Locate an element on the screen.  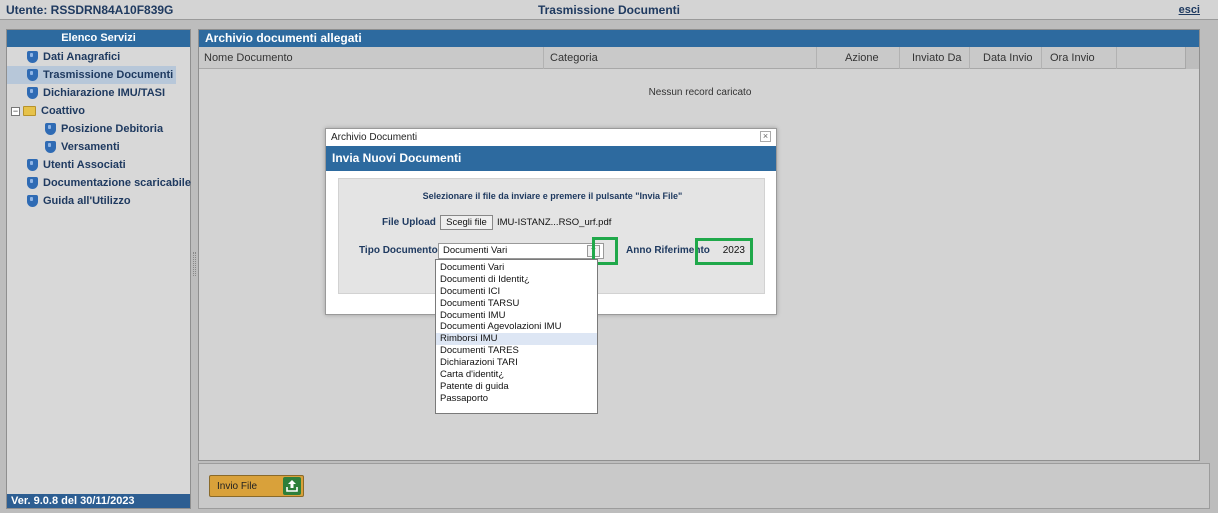
tipo-documento-label: Tipo Documento is located at coordinates (398, 250).